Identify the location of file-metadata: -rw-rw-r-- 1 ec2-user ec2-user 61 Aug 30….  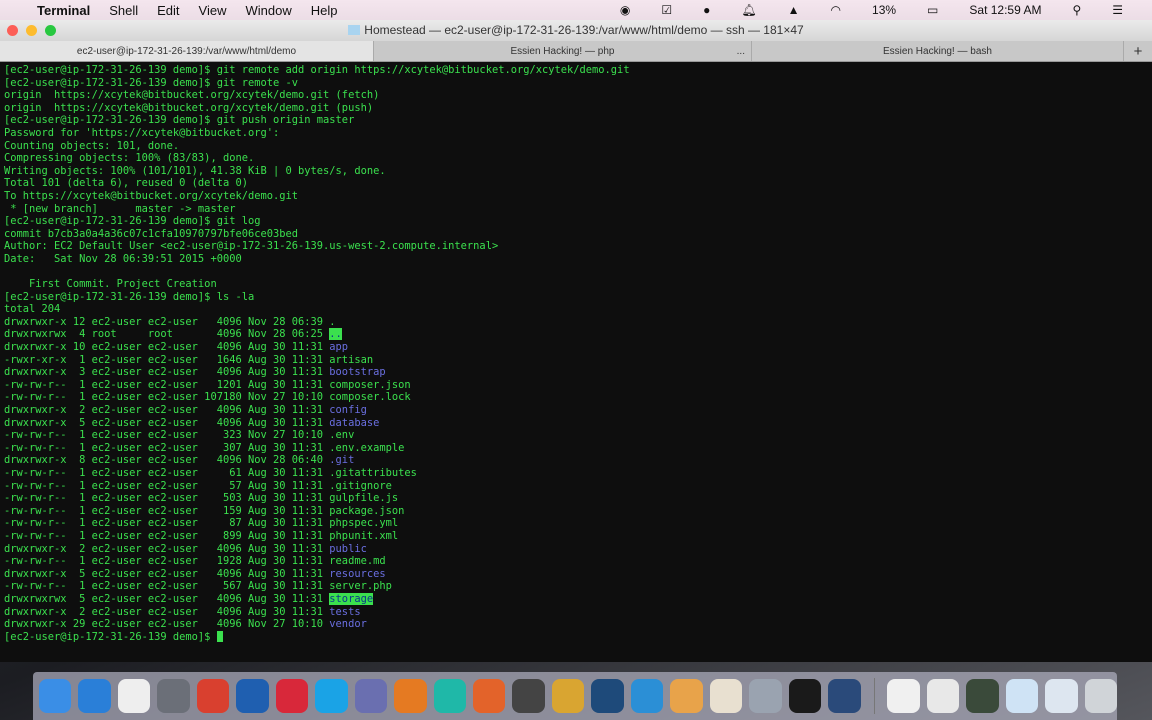
(167, 473).